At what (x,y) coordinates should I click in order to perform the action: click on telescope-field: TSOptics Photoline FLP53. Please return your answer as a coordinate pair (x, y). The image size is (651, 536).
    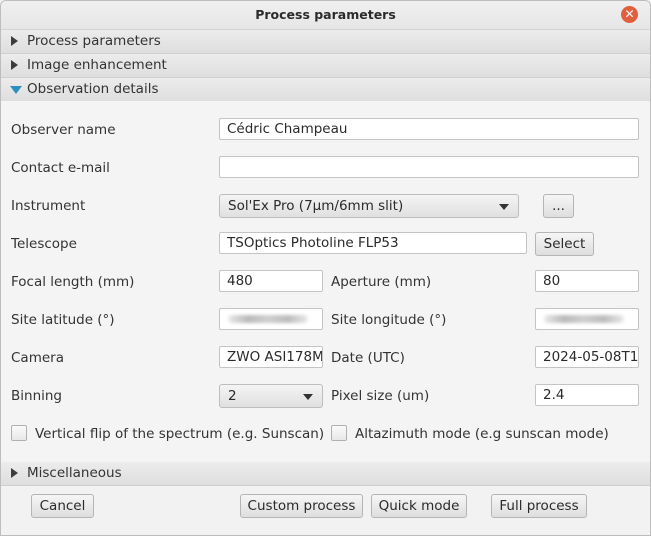
    Looking at the image, I should click on (373, 243).